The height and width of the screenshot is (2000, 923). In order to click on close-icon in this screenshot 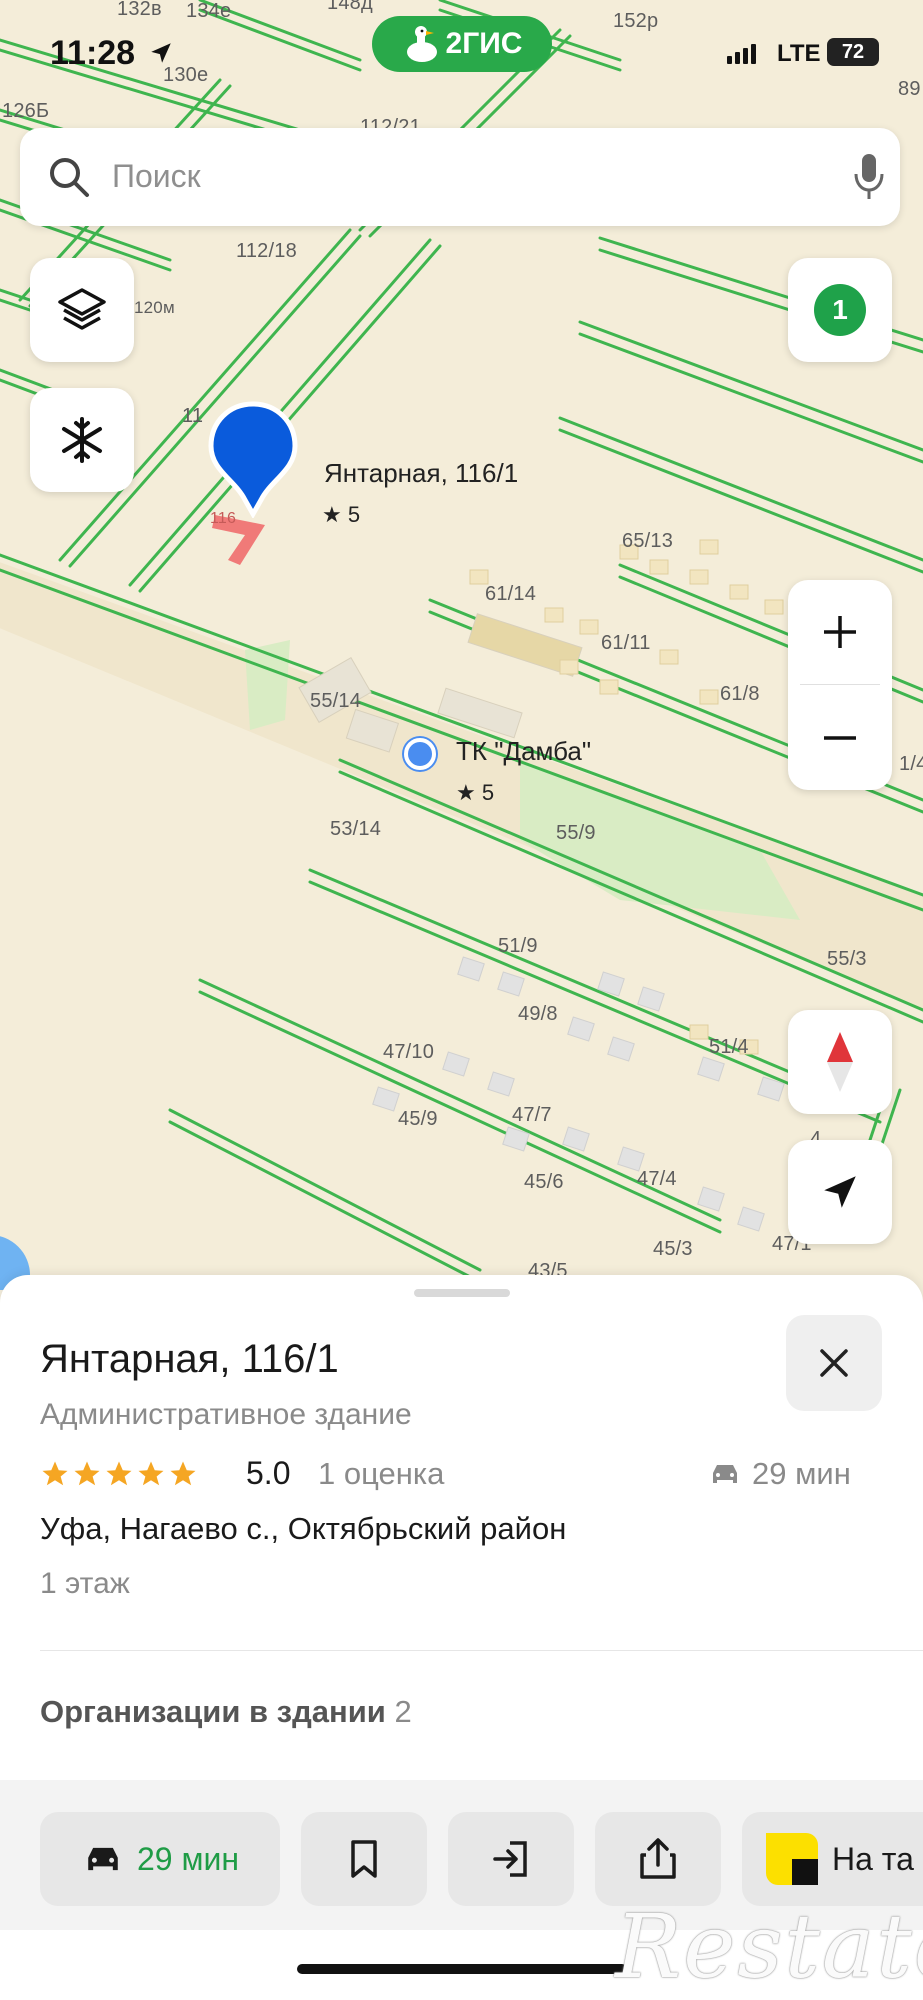, I will do `click(834, 1363)`.